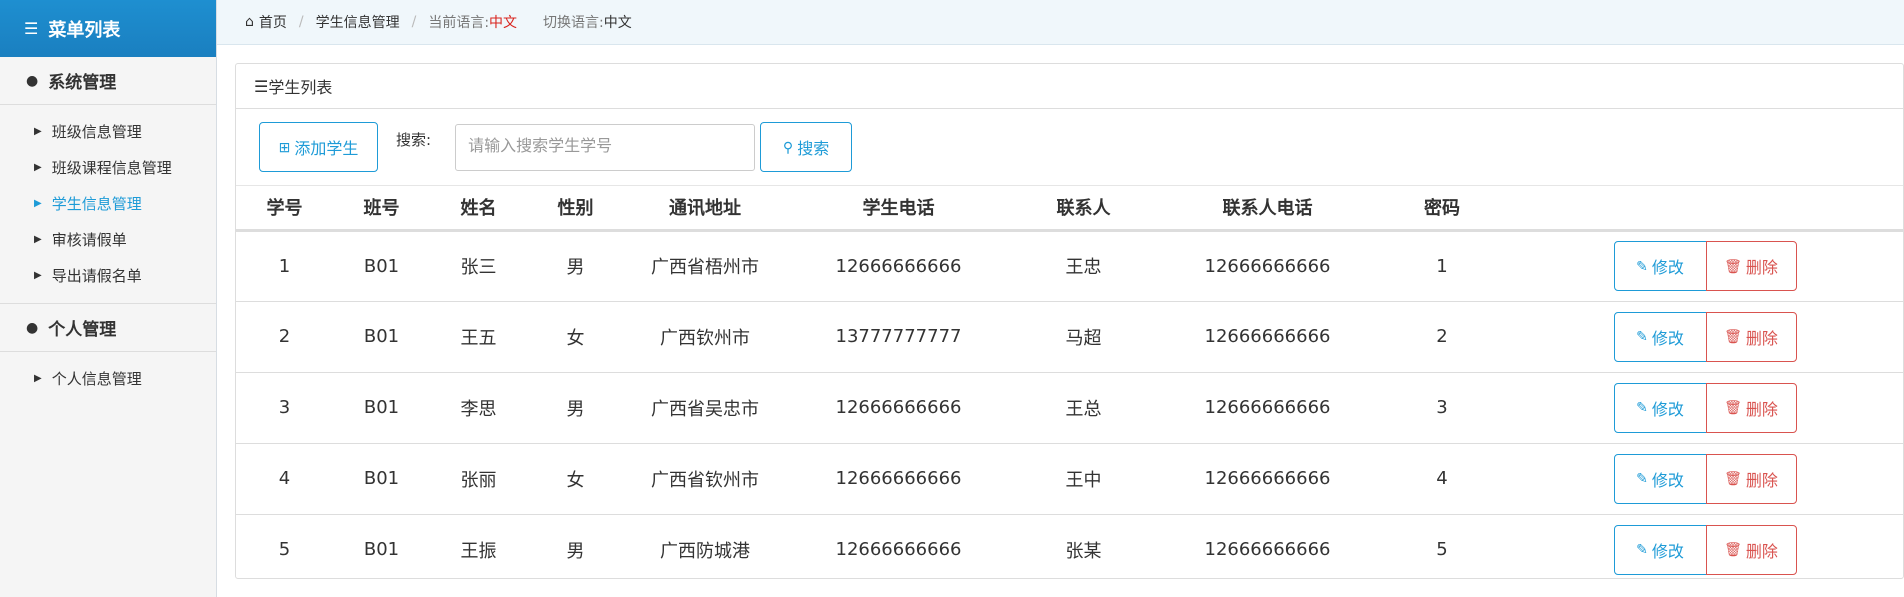  I want to click on group-personal-items: ▶ 个人信息管理, so click(108, 379).